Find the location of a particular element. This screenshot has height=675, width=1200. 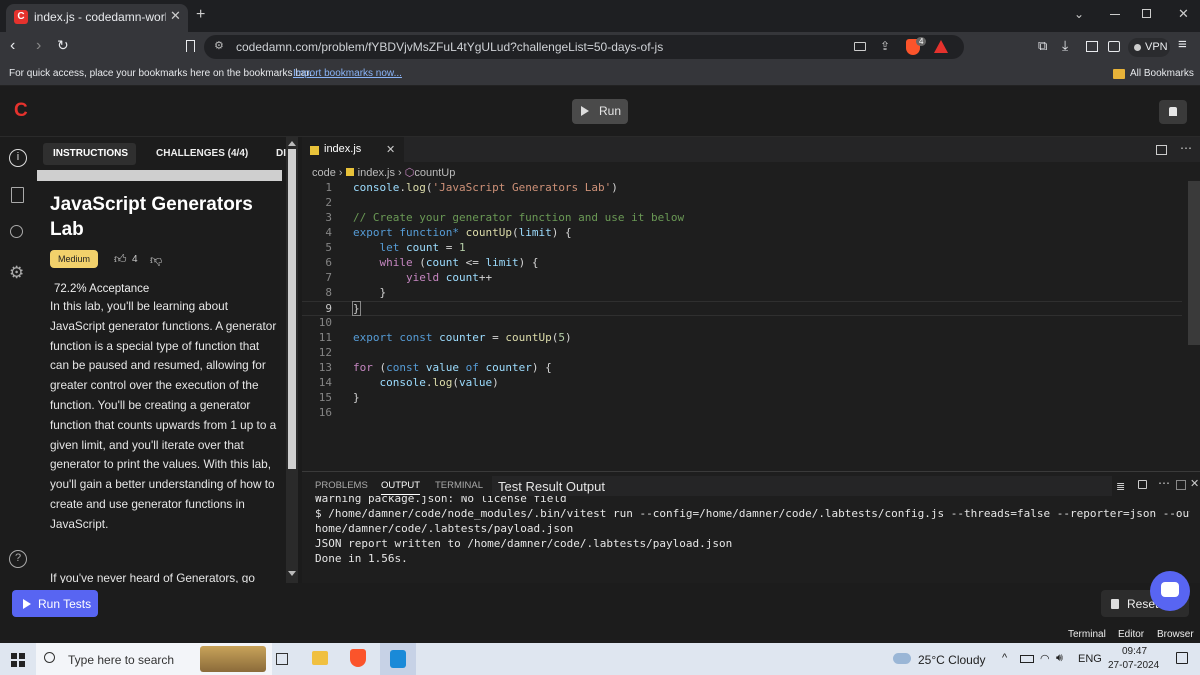

scroll-down-icon is located at coordinates (292, 573).